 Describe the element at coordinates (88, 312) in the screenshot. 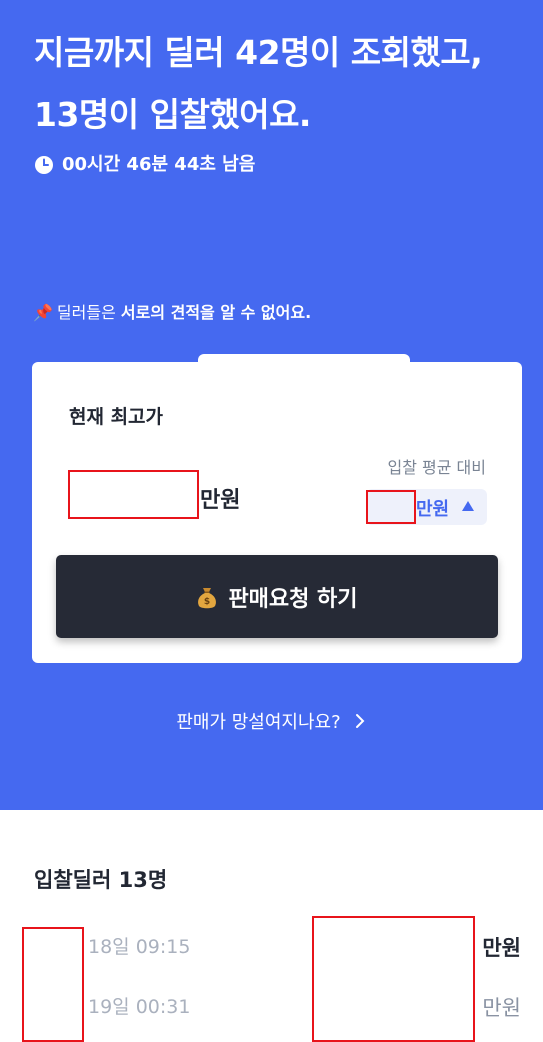

I see `notice-prefix: 딜러들은` at that location.